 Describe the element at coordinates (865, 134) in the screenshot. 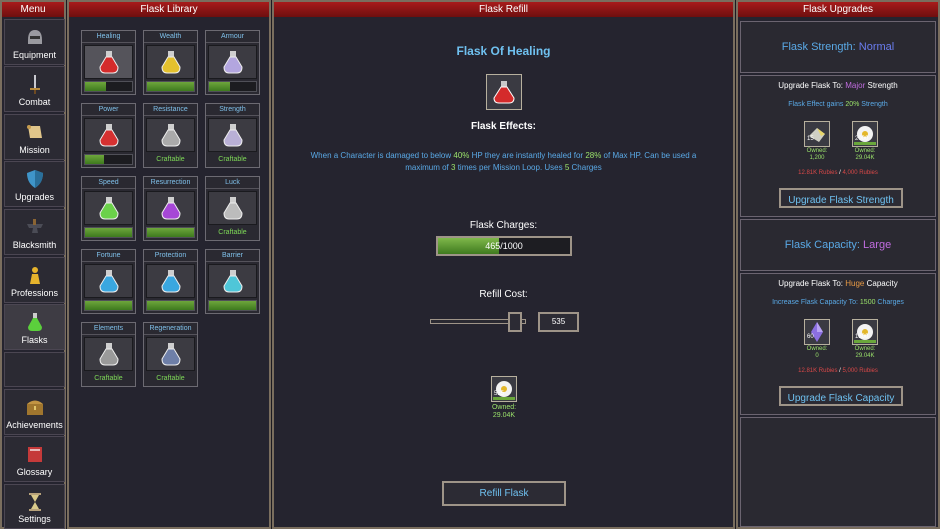

I see `daisy-icon: 2000` at that location.